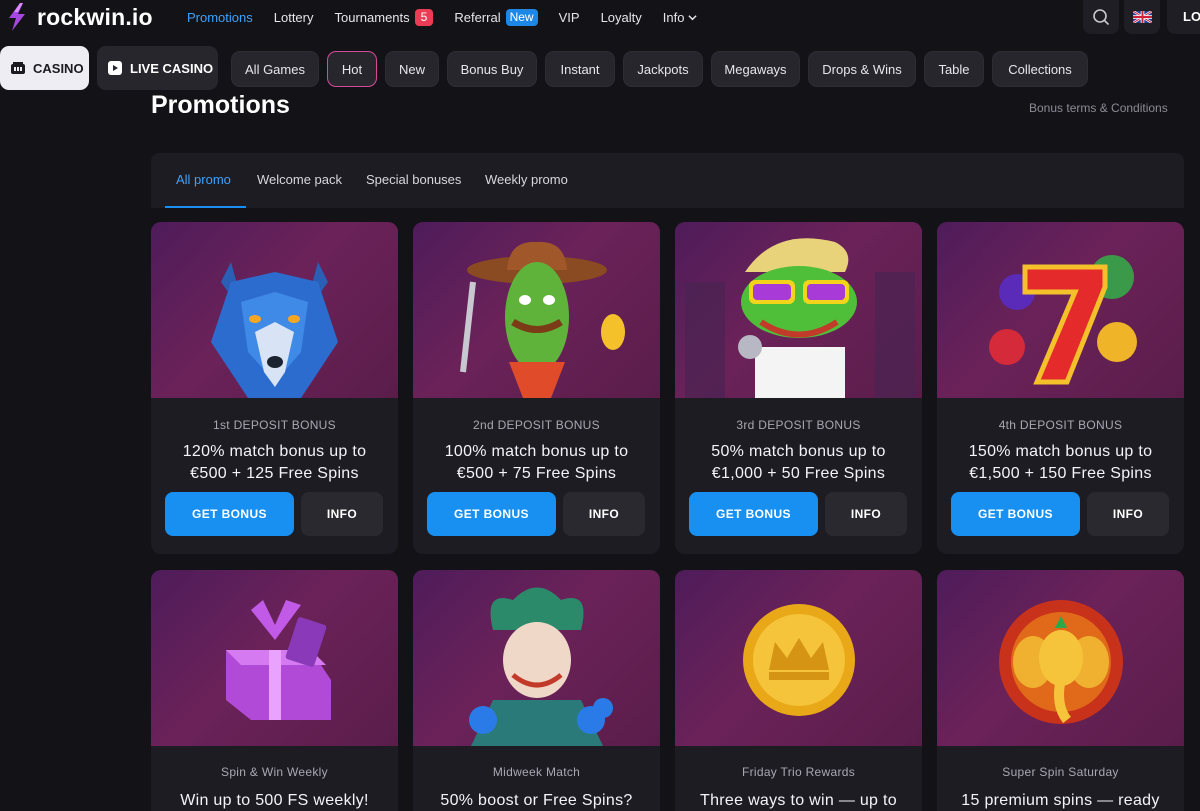 This screenshot has width=1200, height=811. I want to click on nav-loyalty: Loyalty, so click(621, 17).